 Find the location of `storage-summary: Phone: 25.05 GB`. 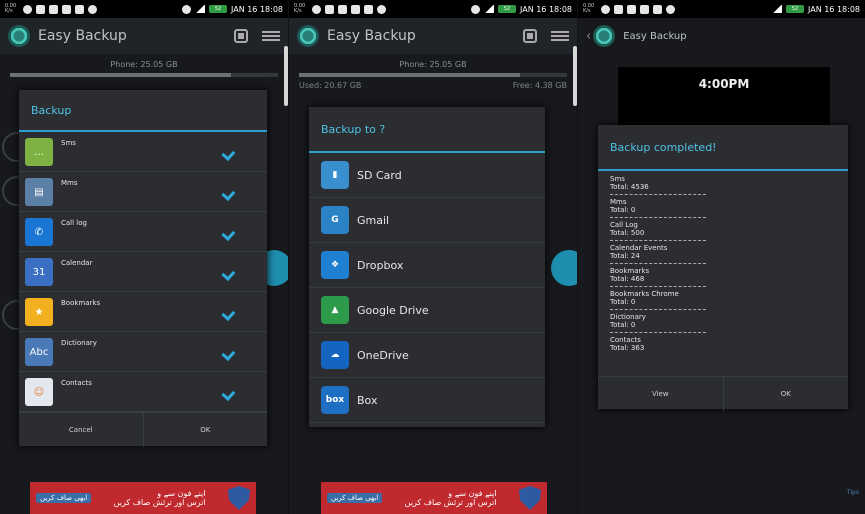

storage-summary: Phone: 25.05 GB is located at coordinates (144, 68).